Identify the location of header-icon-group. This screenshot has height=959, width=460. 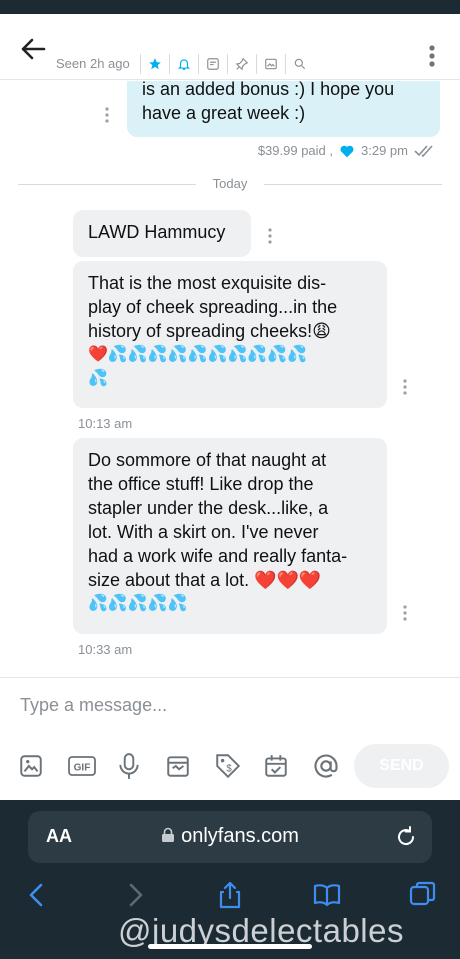
(227, 64).